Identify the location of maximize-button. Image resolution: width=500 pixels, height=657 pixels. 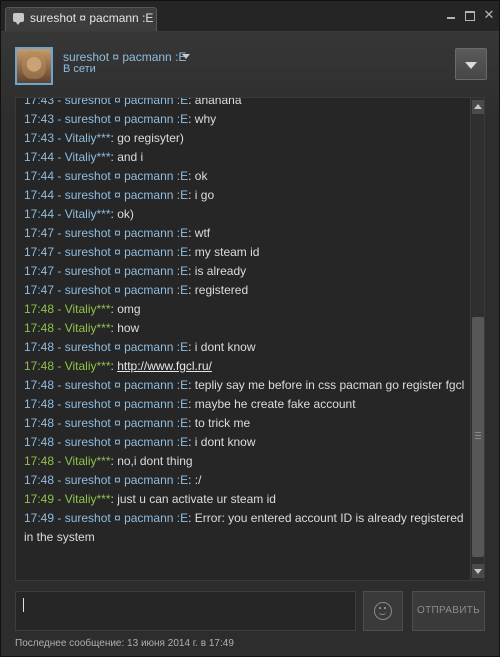
(470, 15).